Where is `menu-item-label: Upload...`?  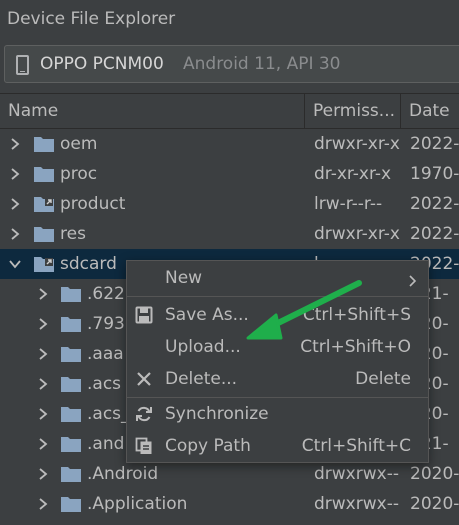
menu-item-label: Upload... is located at coordinates (203, 347).